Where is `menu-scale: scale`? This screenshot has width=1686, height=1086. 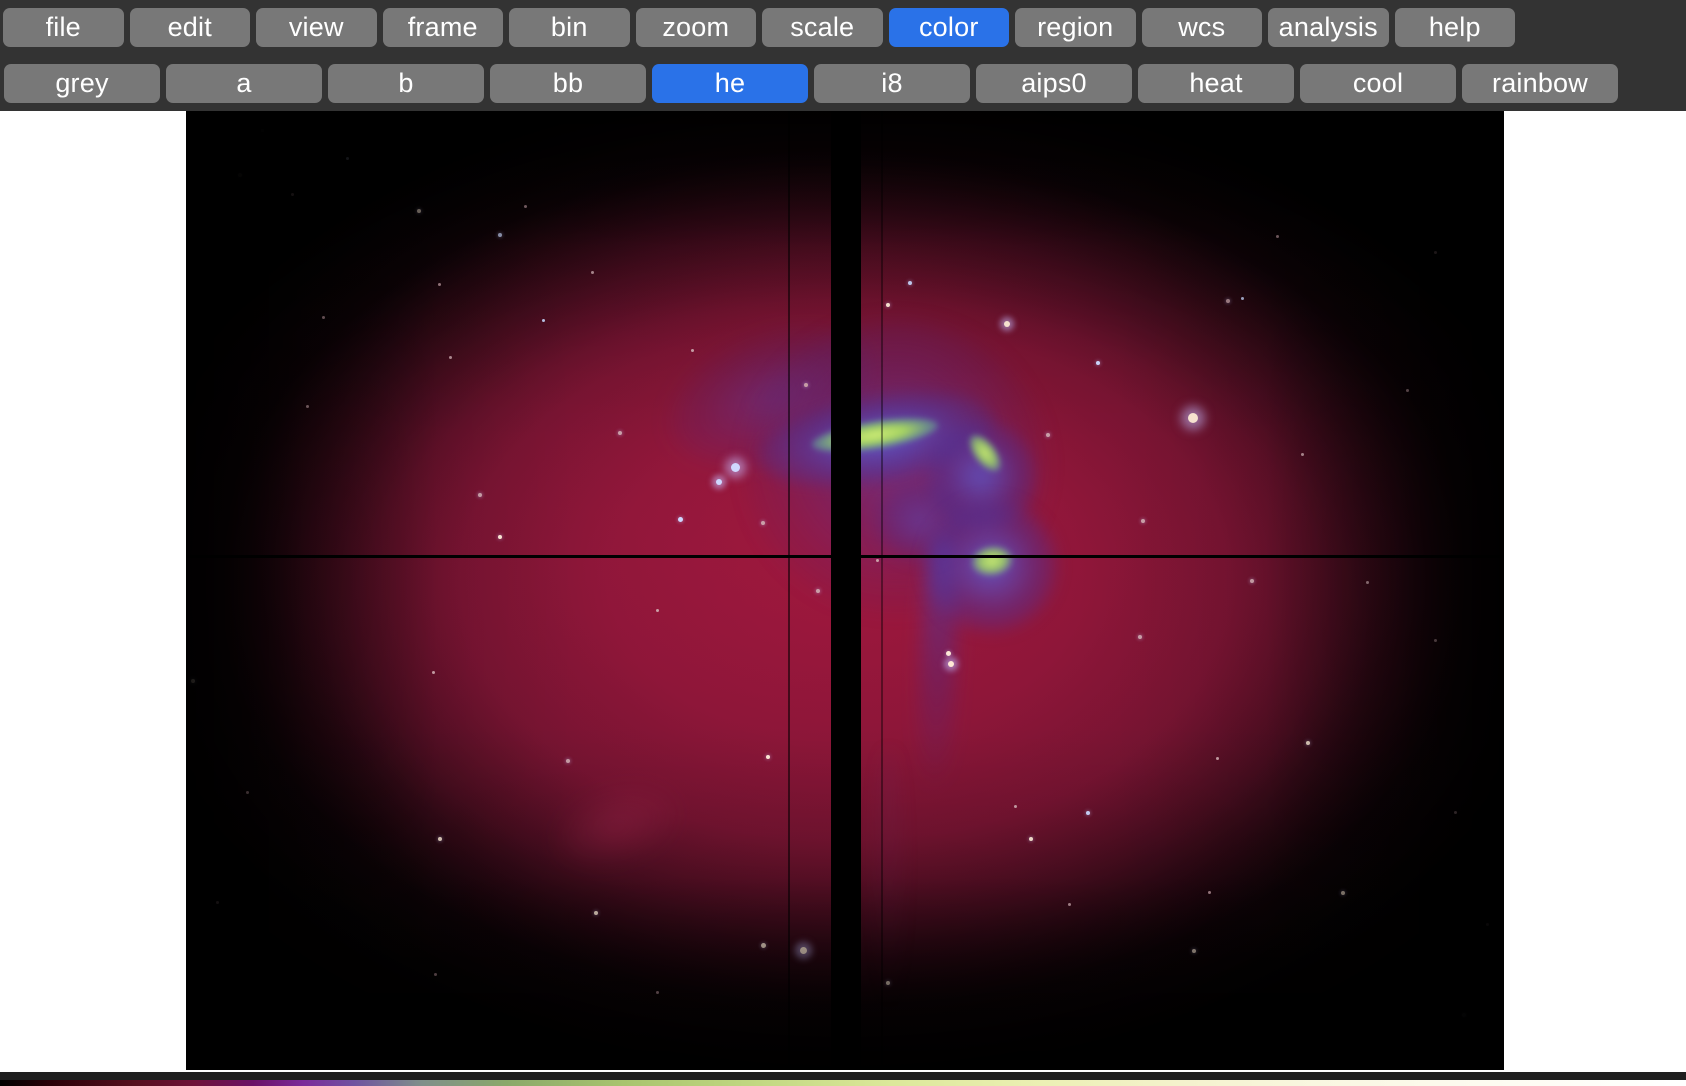
menu-scale: scale is located at coordinates (822, 27).